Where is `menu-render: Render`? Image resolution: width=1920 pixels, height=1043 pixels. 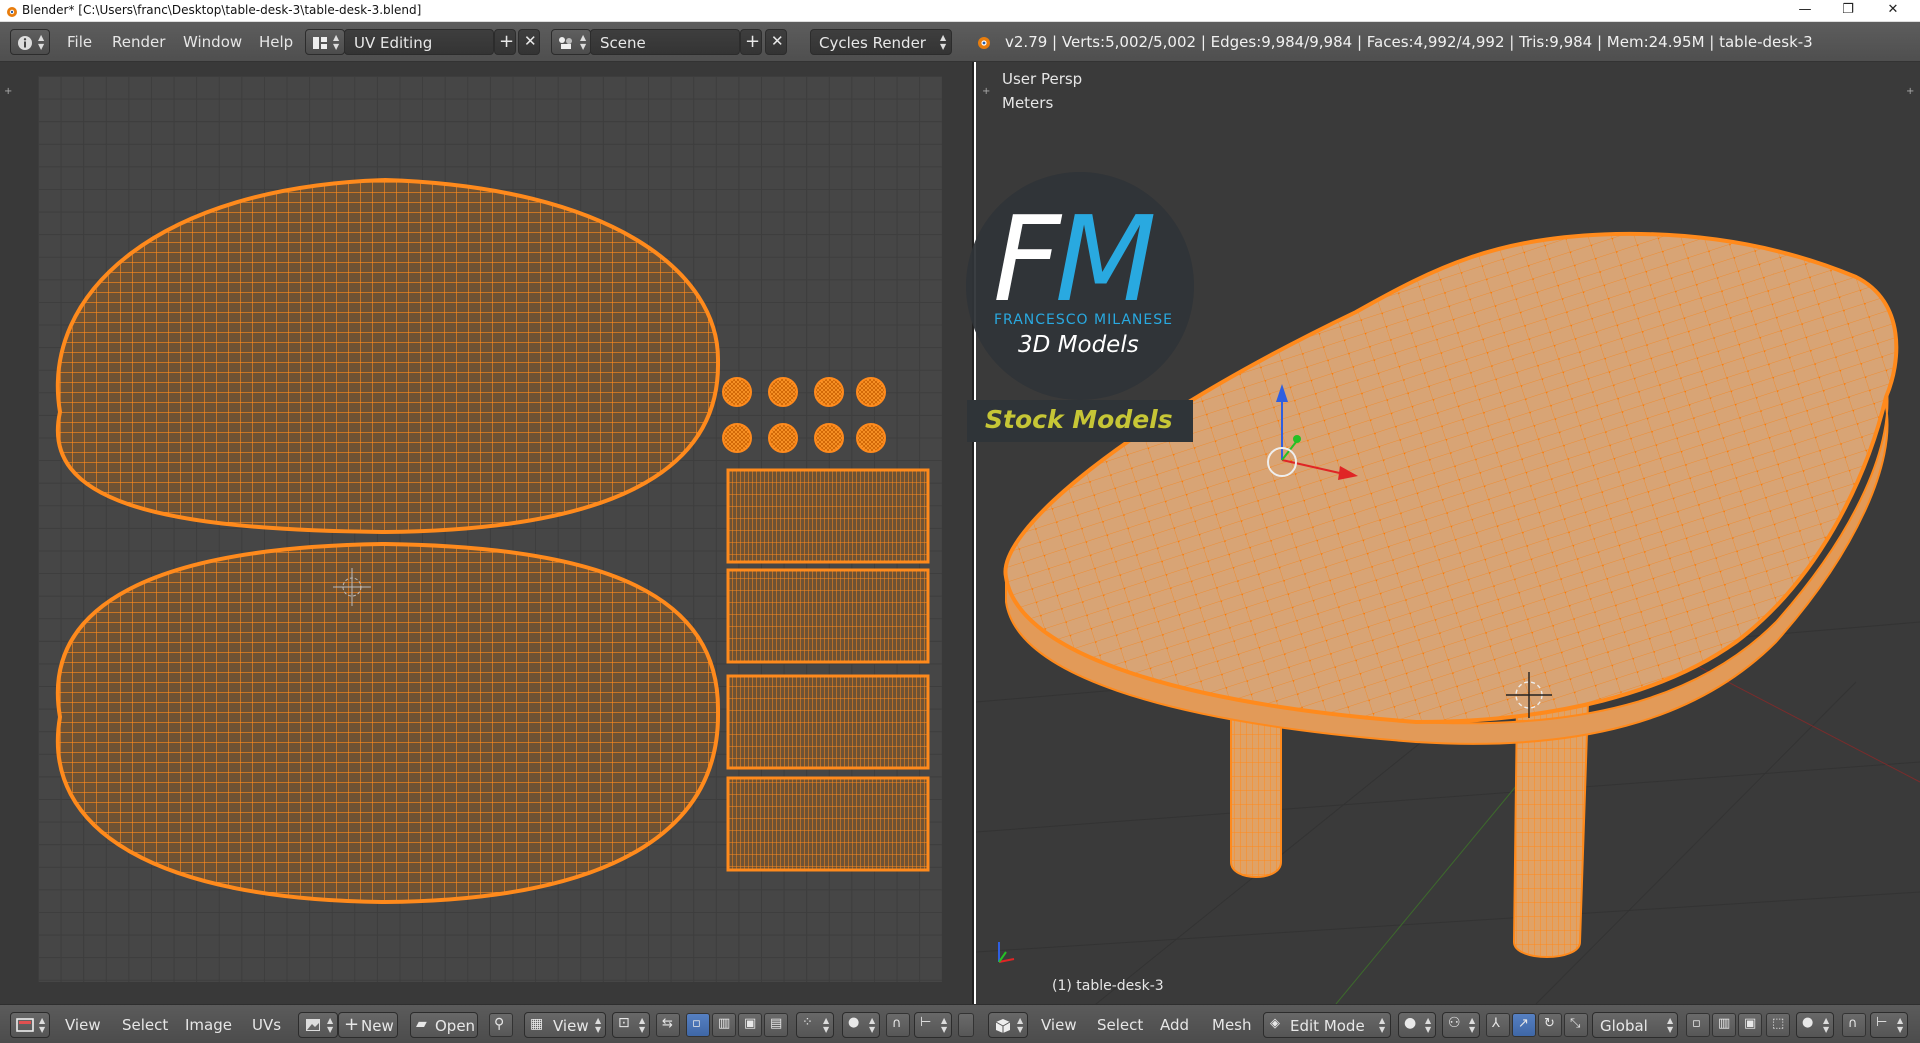
menu-render: Render is located at coordinates (138, 42).